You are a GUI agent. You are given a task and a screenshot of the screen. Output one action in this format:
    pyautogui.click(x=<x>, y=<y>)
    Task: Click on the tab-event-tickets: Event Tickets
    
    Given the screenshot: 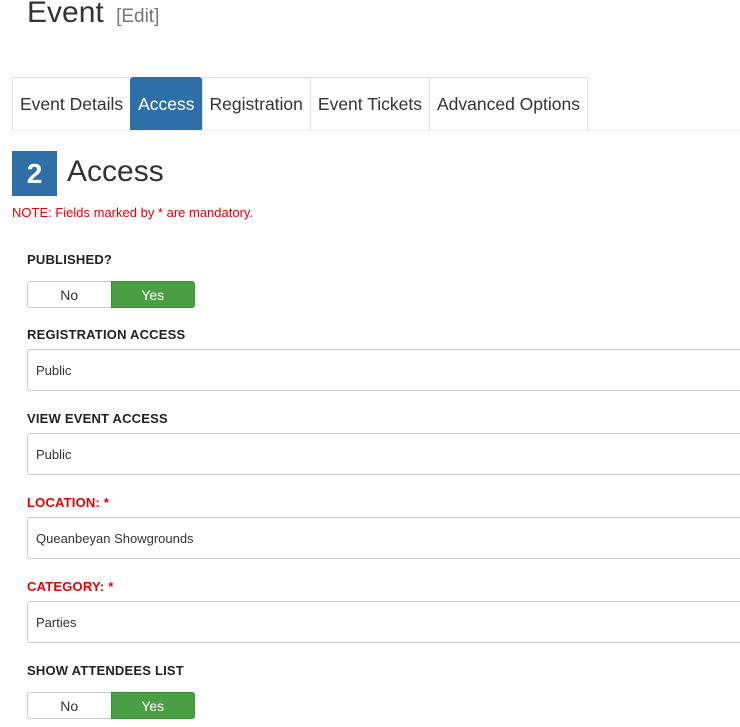 What is the action you would take?
    pyautogui.click(x=369, y=104)
    